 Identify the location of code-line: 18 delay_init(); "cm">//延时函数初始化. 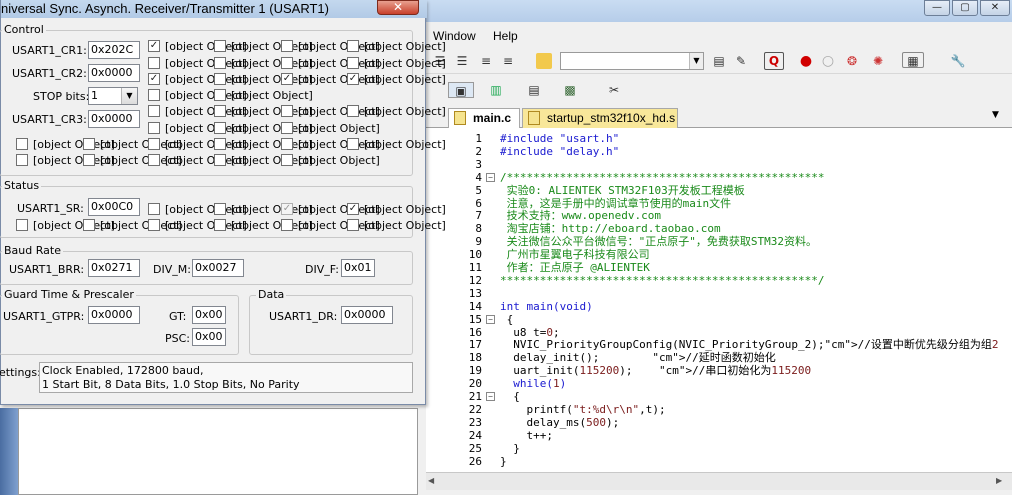
(719, 357).